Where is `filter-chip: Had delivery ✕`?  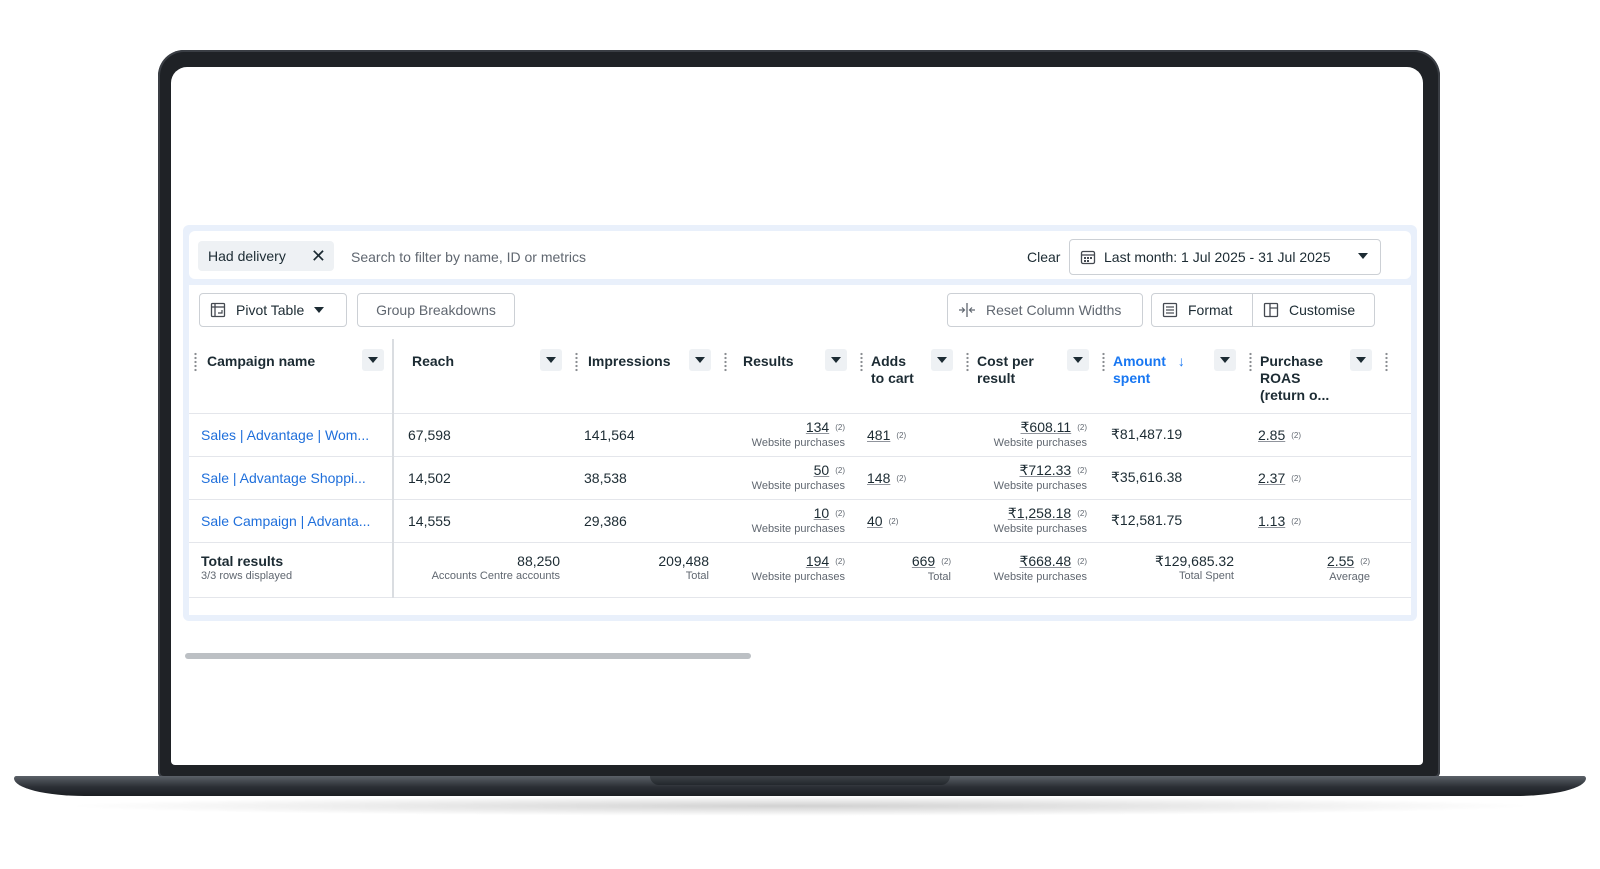 filter-chip: Had delivery ✕ is located at coordinates (266, 256).